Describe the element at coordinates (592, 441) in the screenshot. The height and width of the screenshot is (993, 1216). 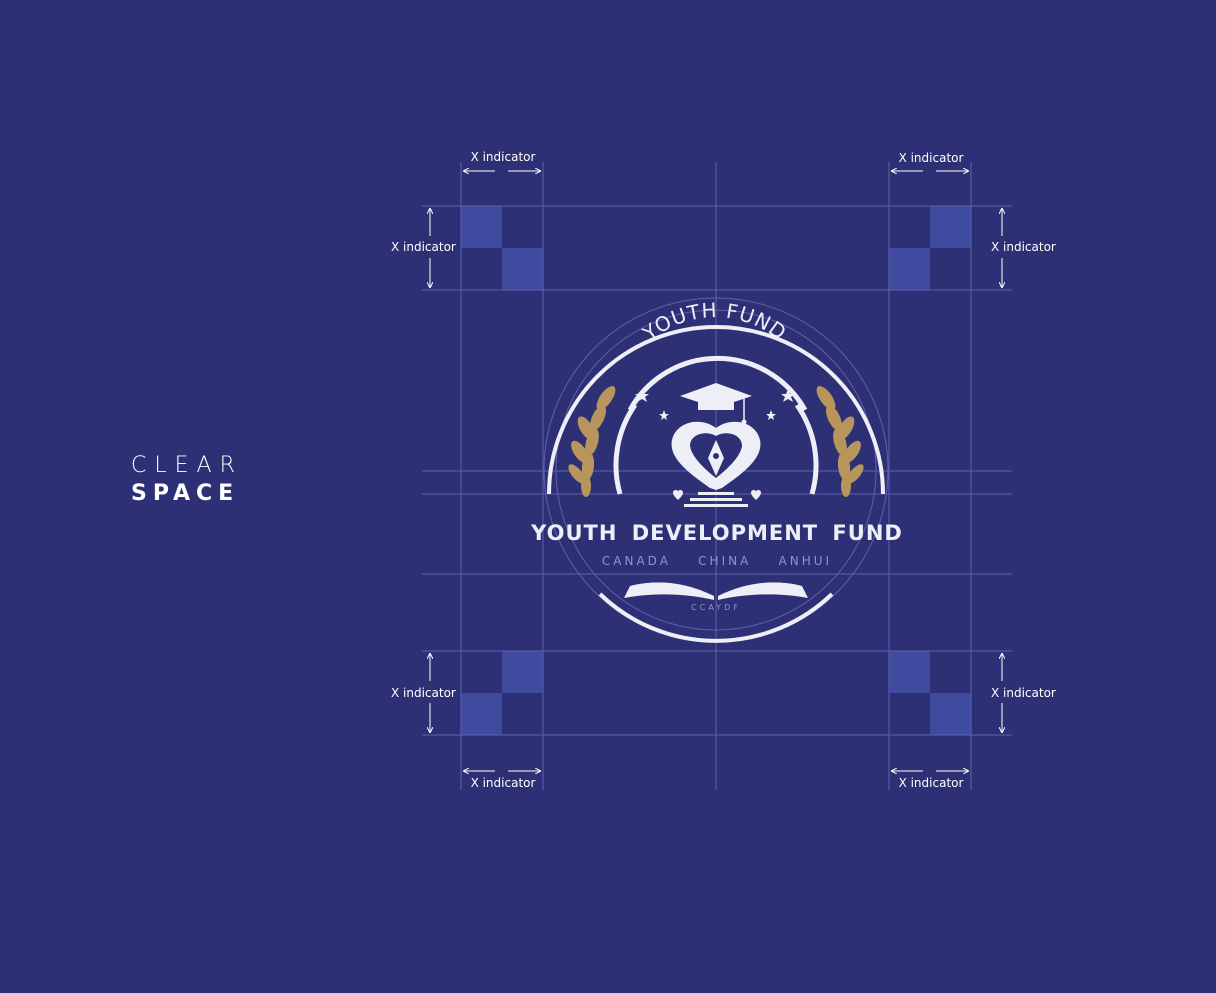
I see `left-laurel-icon` at that location.